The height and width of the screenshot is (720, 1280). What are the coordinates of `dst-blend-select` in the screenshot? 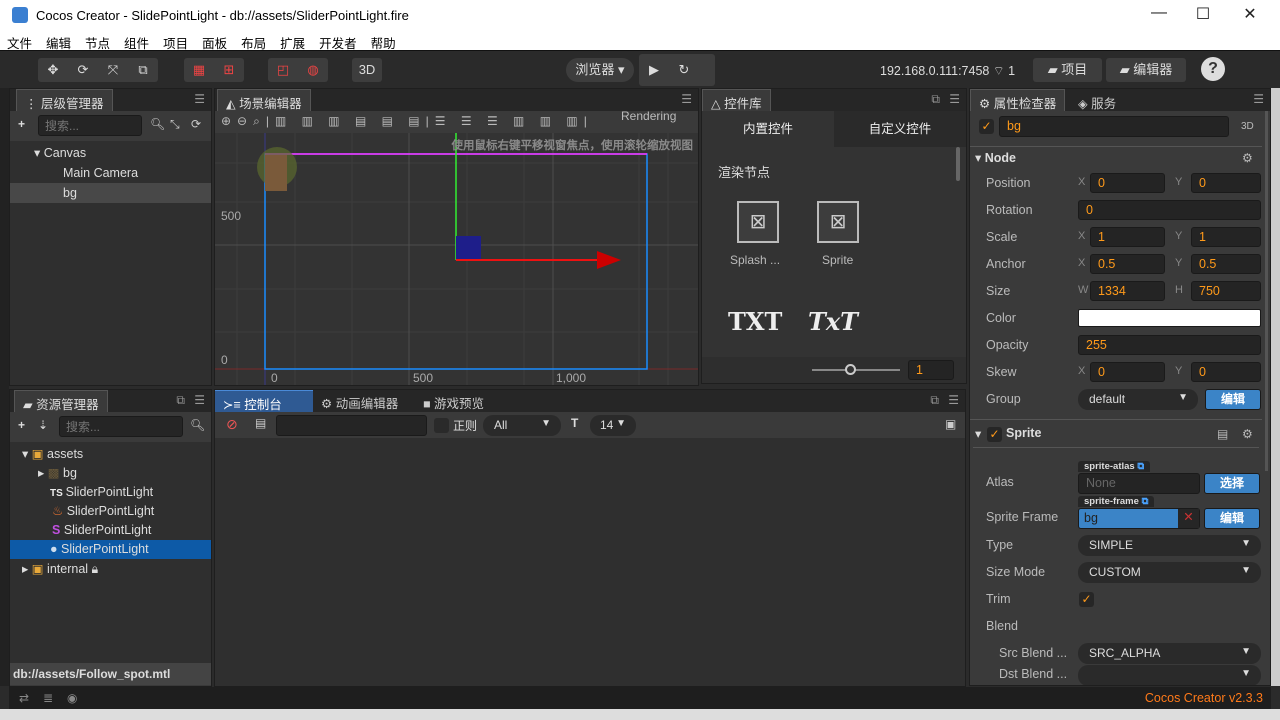 It's located at (1169, 675).